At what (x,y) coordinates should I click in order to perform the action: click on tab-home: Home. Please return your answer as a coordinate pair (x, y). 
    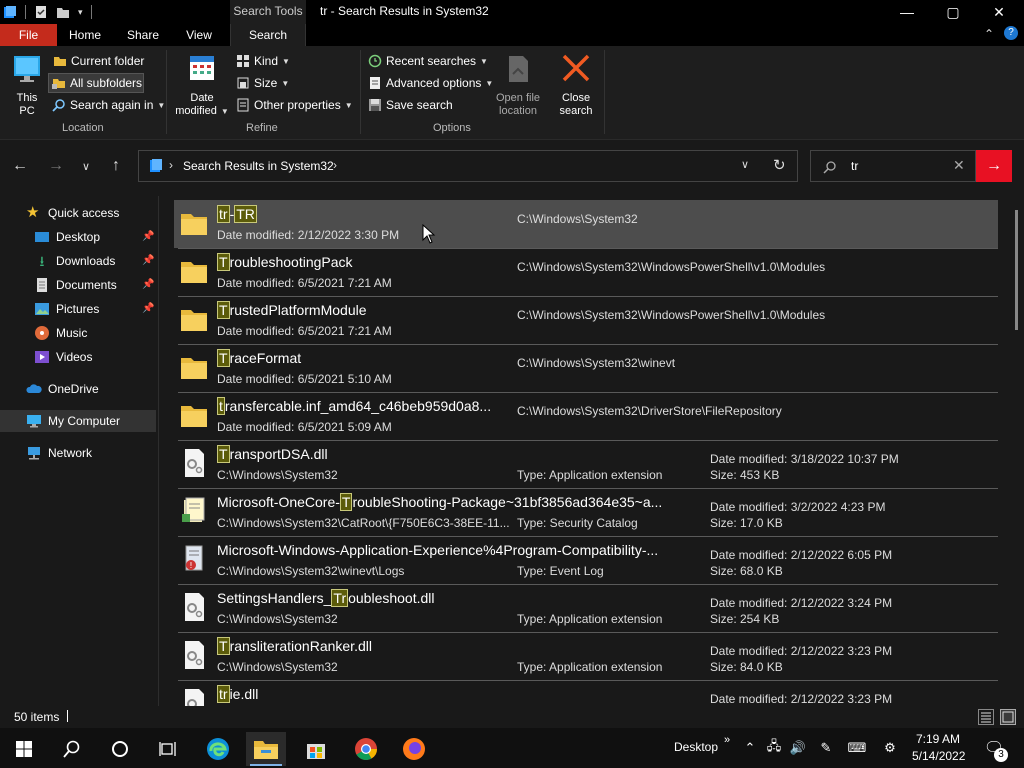
    Looking at the image, I should click on (85, 35).